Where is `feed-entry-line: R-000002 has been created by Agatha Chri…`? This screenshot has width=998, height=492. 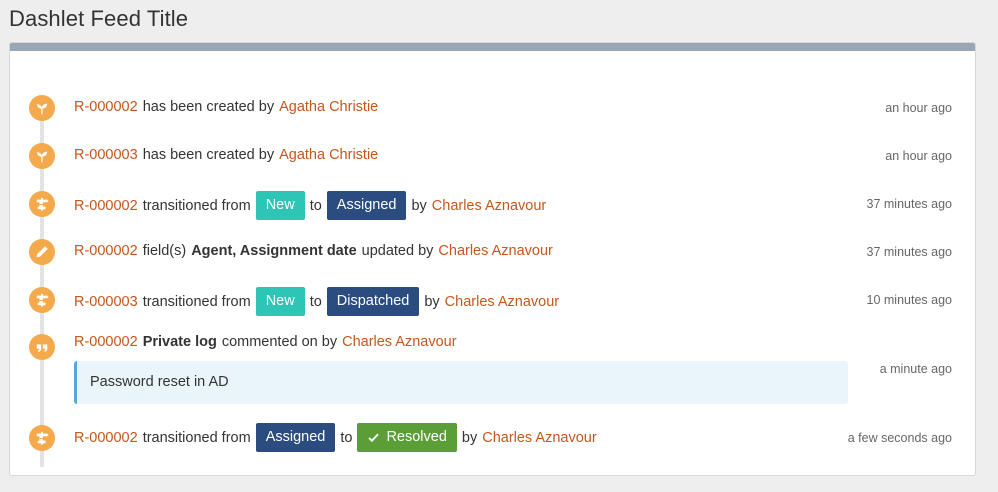 feed-entry-line: R-000002 has been created by Agatha Chri… is located at coordinates (464, 107).